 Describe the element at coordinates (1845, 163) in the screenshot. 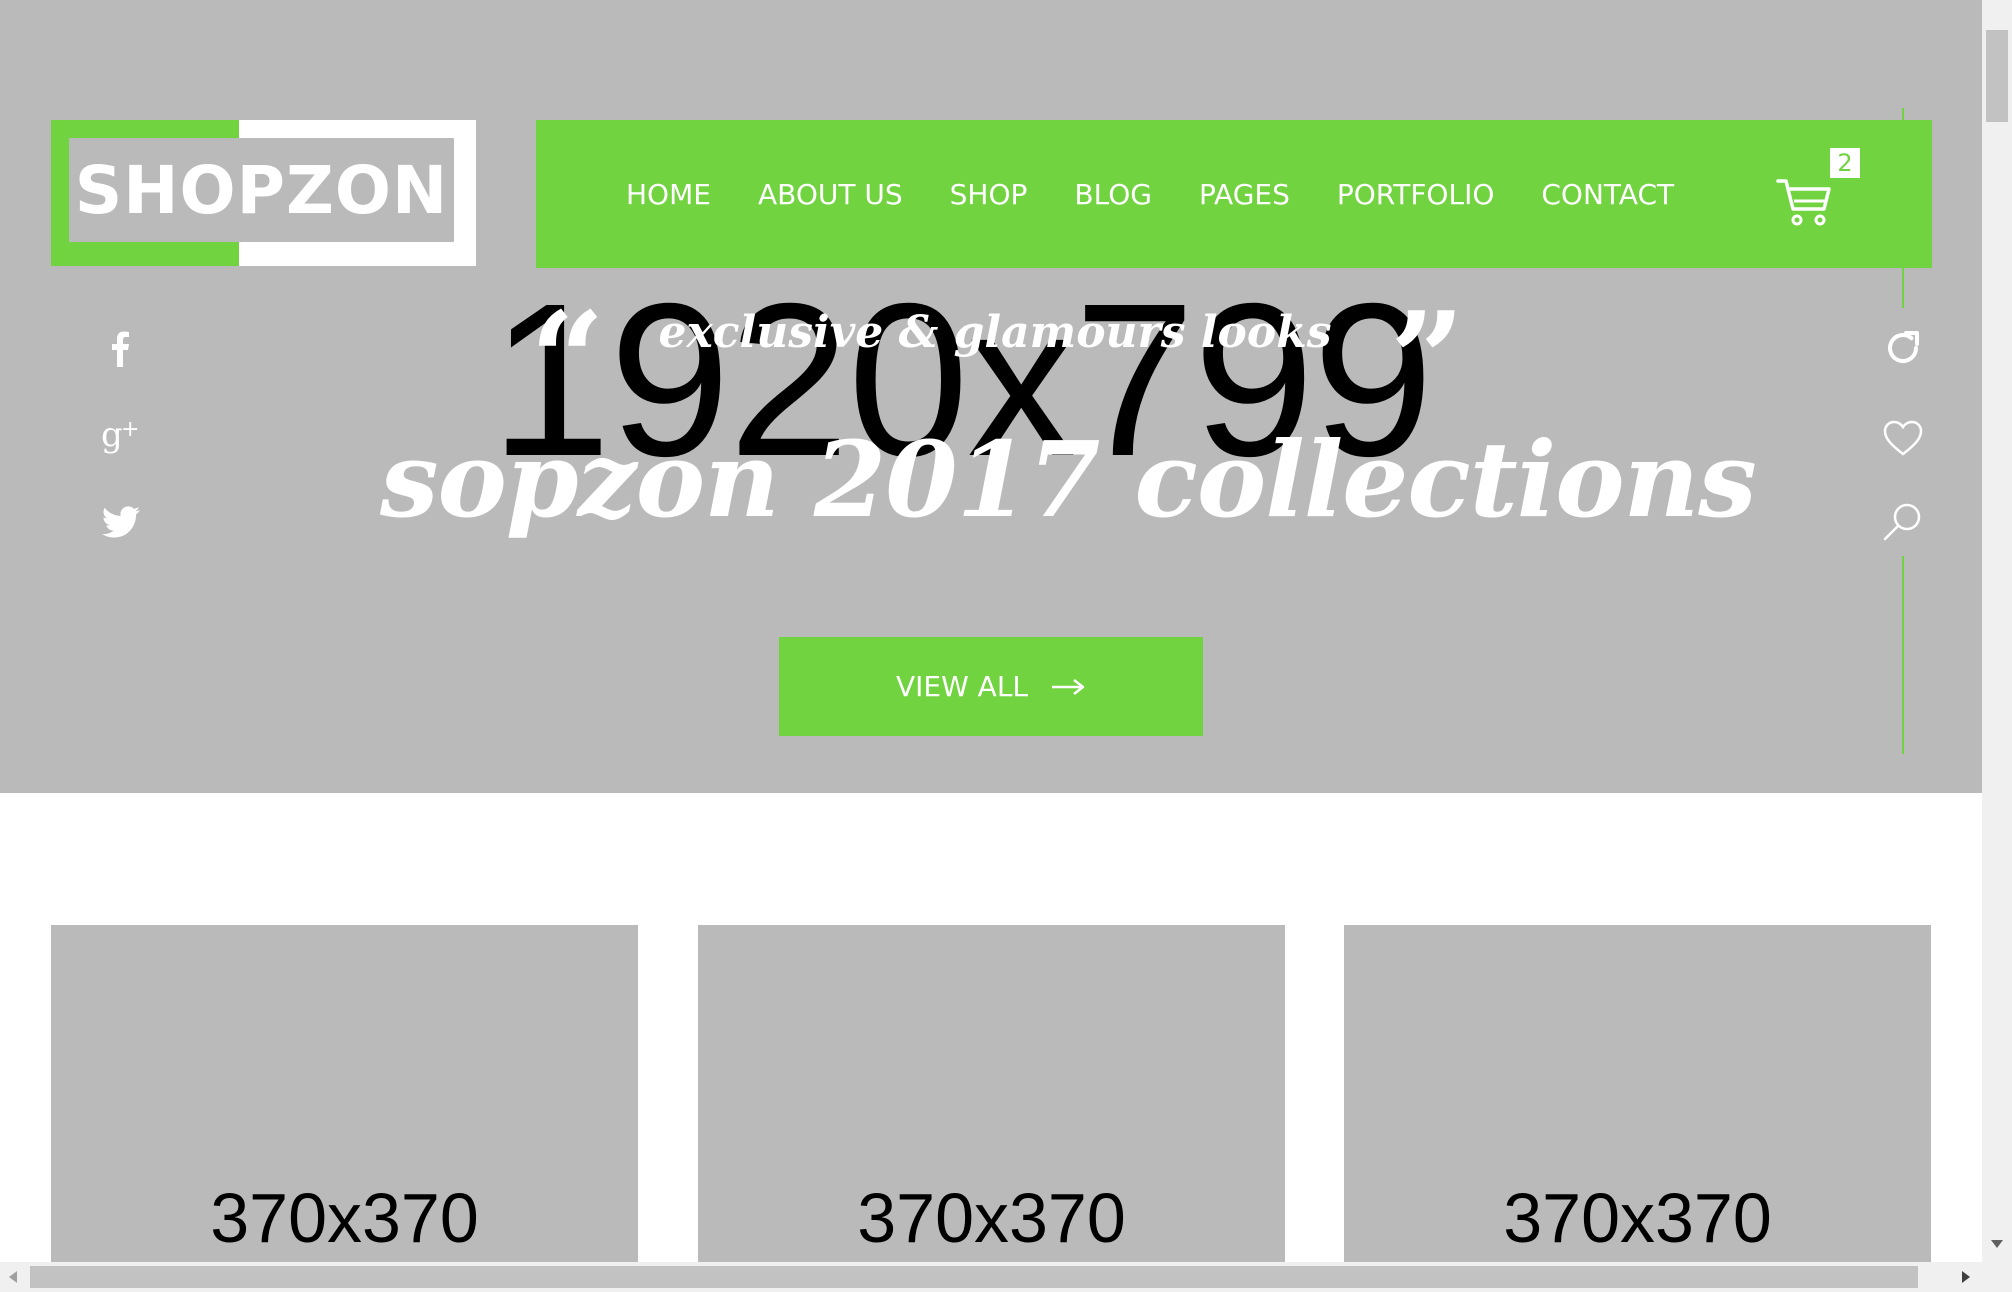

I see `cart-count-badge: 2` at that location.